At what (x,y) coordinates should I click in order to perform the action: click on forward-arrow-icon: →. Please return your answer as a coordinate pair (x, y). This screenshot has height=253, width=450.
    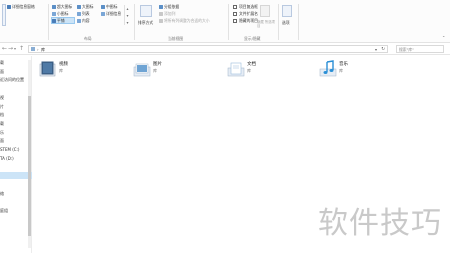
    Looking at the image, I should click on (10, 49).